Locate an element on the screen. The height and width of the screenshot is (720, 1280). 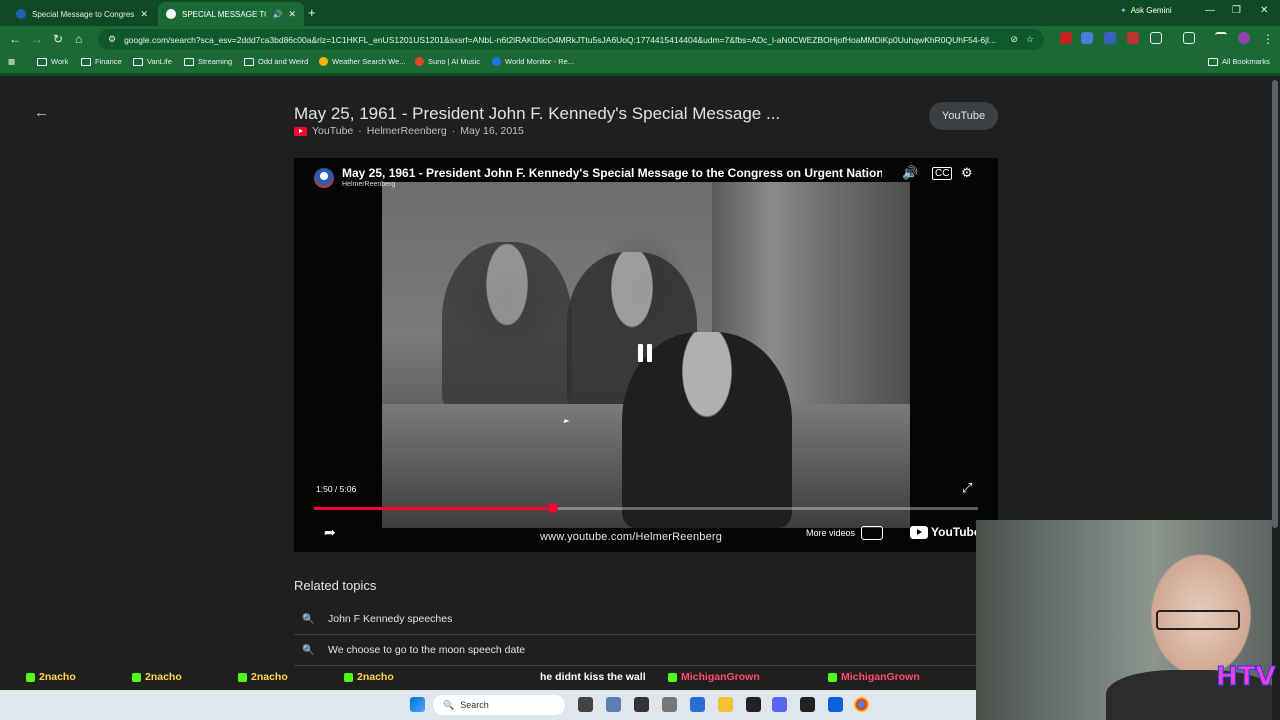
close-window-button: ✕ is located at coordinates (1264, 10).